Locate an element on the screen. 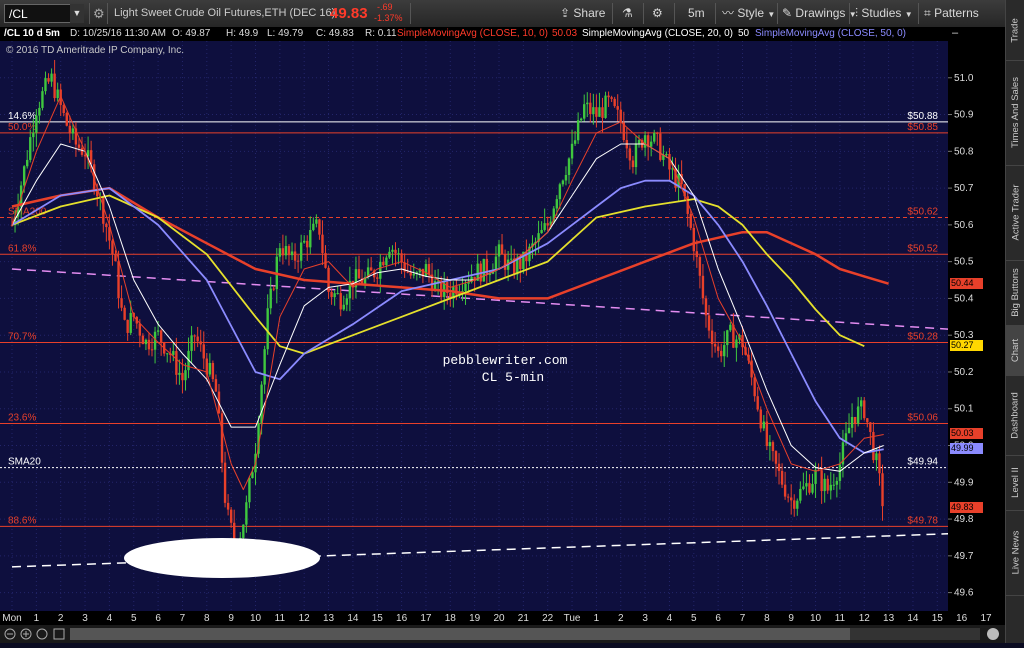 The image size is (1024, 648). style-button: 〰 Style ▼ is located at coordinates (748, 13).